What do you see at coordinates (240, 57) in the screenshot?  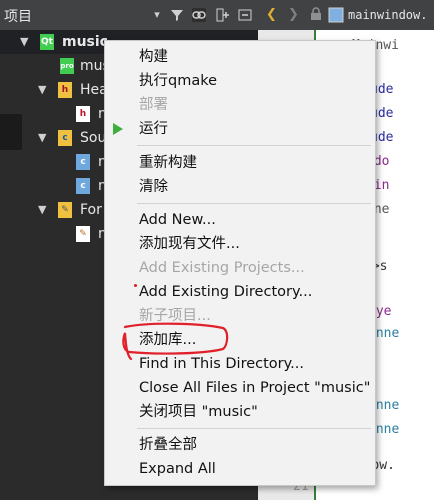 I see `menu-item-build: 构建` at bounding box center [240, 57].